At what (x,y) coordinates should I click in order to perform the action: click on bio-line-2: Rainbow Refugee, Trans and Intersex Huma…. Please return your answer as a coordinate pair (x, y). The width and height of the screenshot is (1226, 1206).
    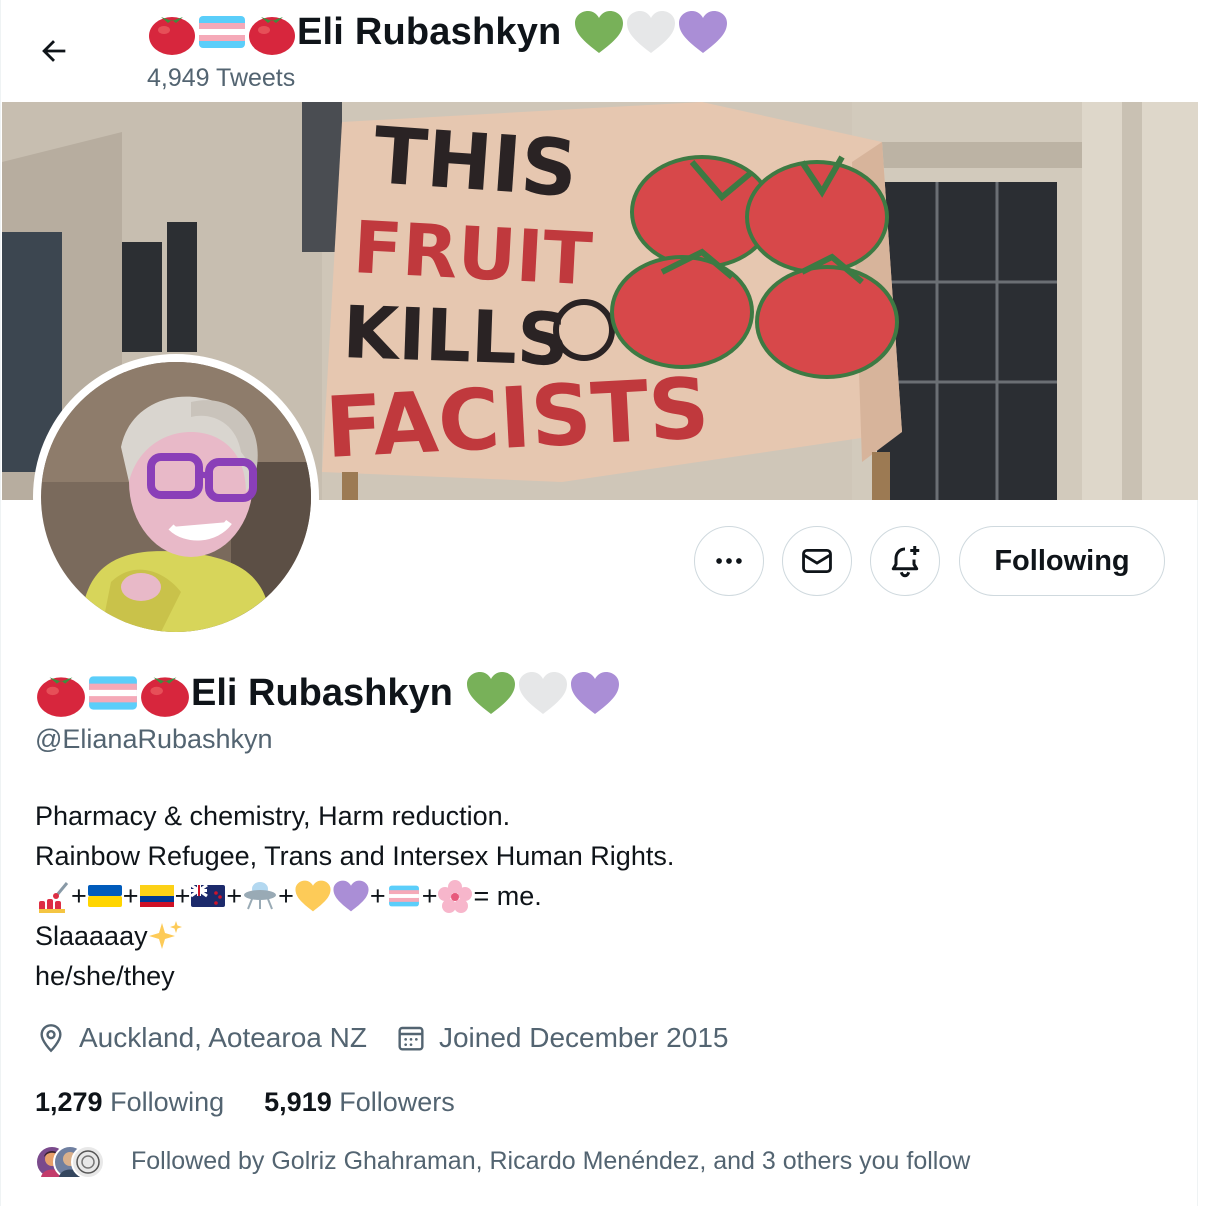
    Looking at the image, I should click on (355, 856).